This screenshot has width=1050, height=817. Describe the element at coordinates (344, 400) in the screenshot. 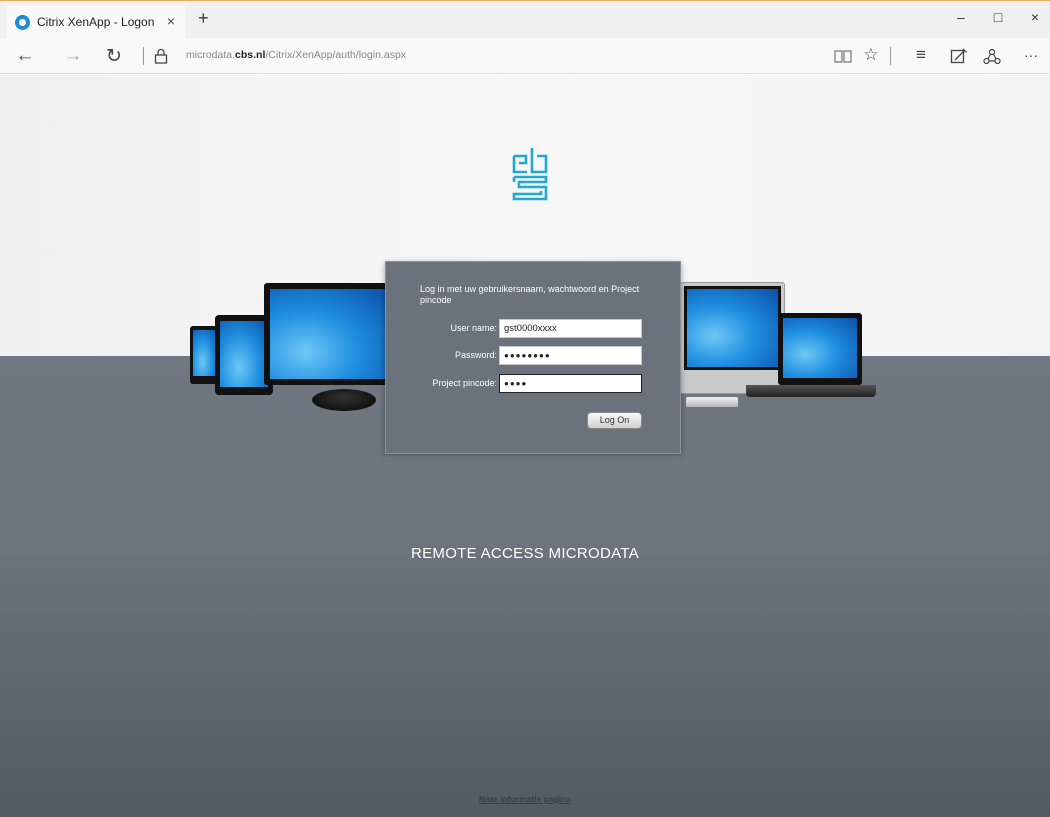

I see `monitor-left-stand` at that location.